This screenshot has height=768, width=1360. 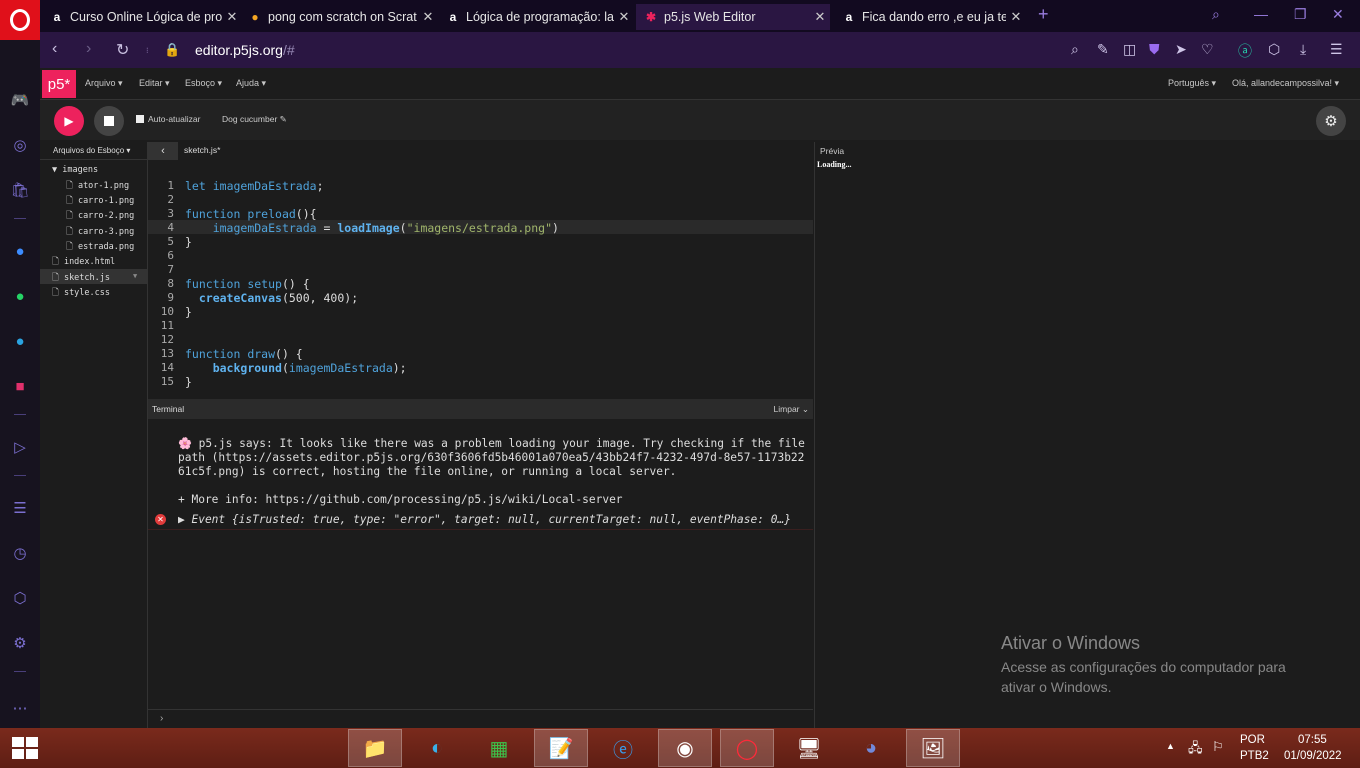 I want to click on files-header: Arquivos do Esboço ▾, so click(x=94, y=151).